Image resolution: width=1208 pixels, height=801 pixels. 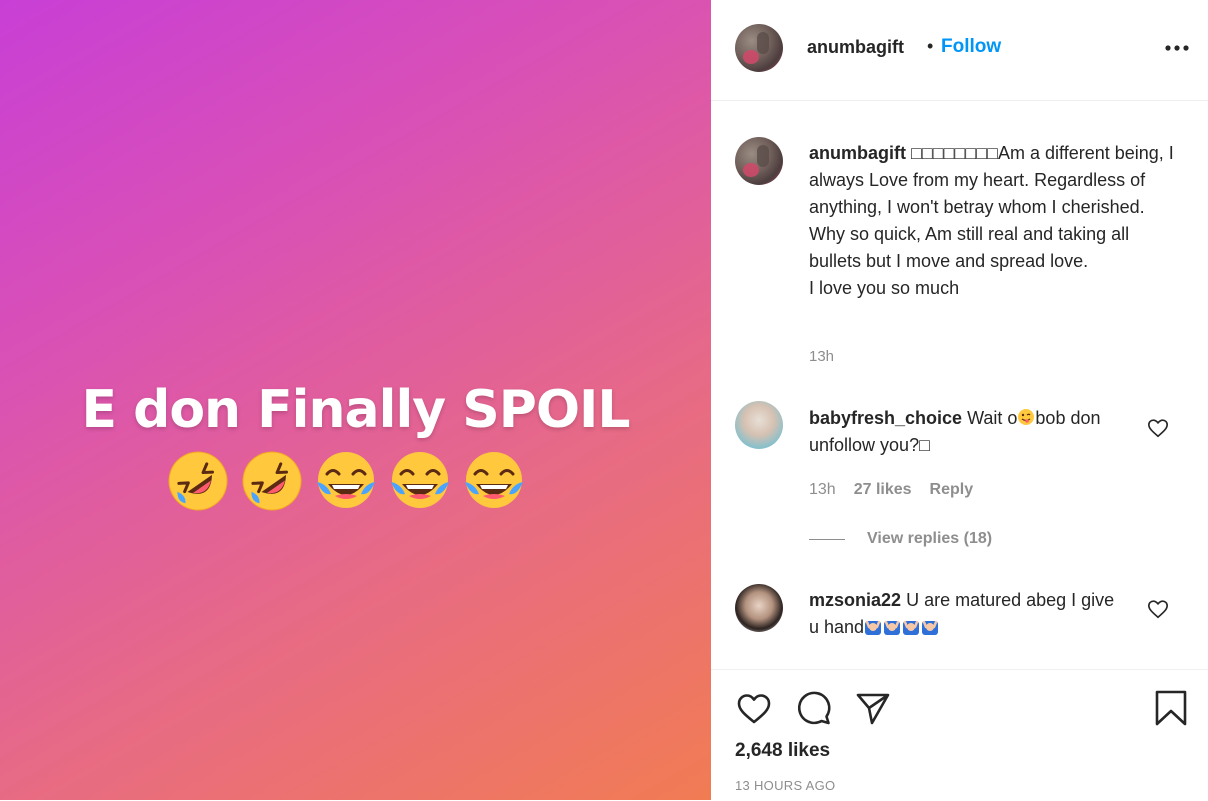 What do you see at coordinates (785, 785) in the screenshot?
I see `post-time-ago: 13 HOURS AGO` at bounding box center [785, 785].